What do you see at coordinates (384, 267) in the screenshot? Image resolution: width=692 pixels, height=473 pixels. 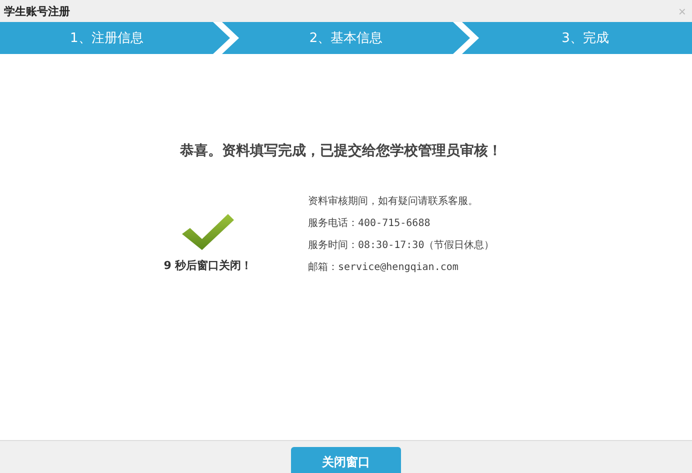 I see `info-text: 邮箱：service@hengqian.com` at bounding box center [384, 267].